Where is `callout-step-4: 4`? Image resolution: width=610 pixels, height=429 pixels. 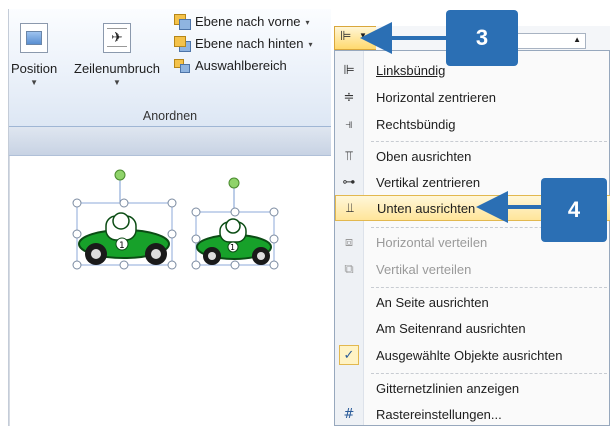
callout-step-4: 4 is located at coordinates (574, 210).